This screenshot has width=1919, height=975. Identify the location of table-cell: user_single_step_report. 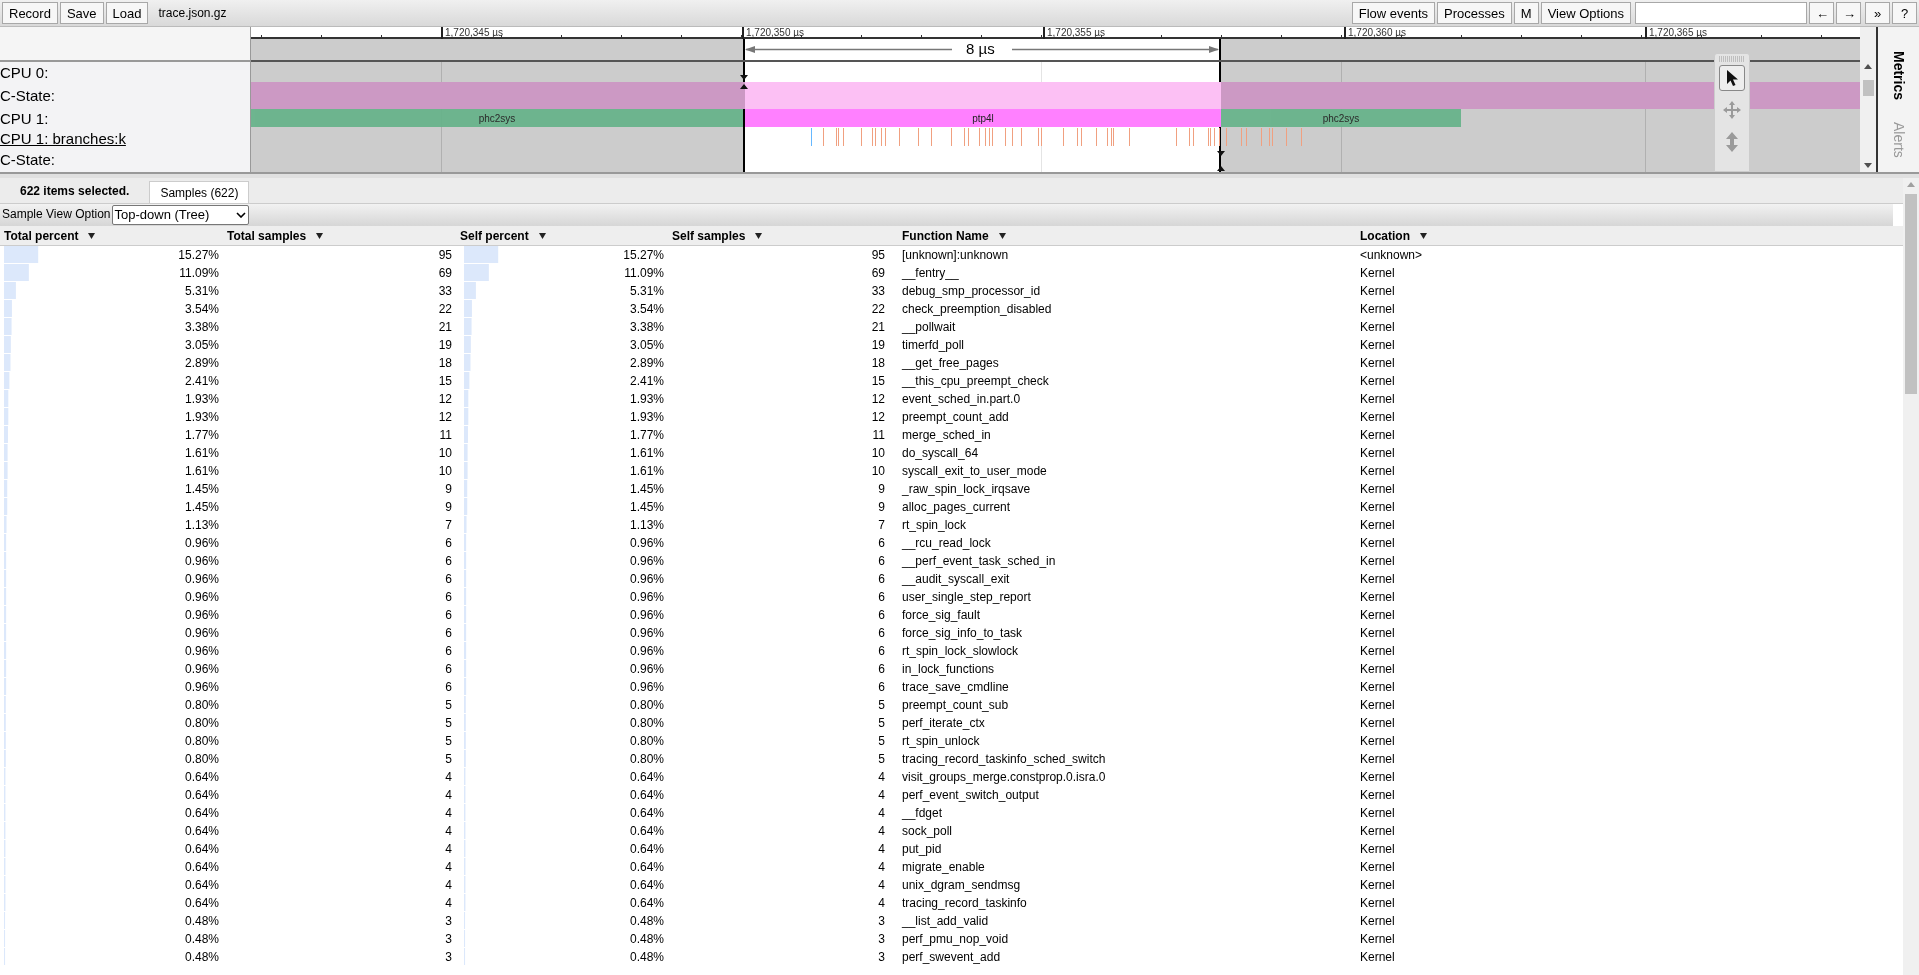
(966, 597).